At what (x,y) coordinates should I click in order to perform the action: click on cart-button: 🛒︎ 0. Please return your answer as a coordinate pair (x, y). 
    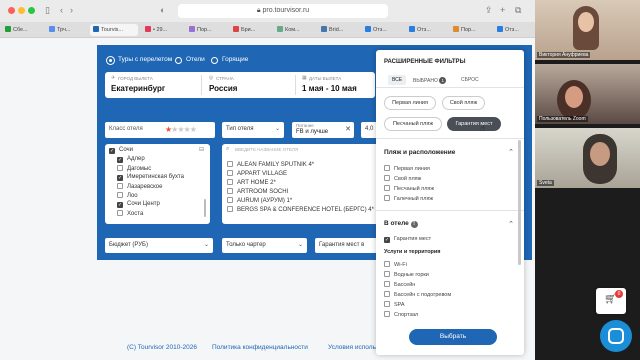
    Looking at the image, I should click on (611, 301).